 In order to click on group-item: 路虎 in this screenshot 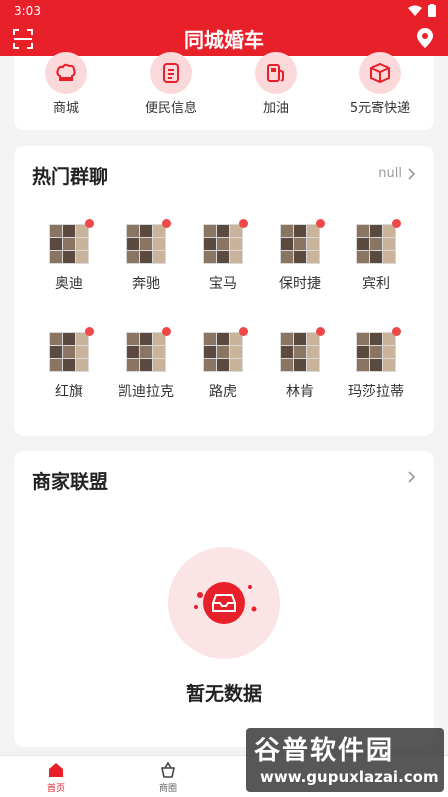, I will do `click(223, 364)`.